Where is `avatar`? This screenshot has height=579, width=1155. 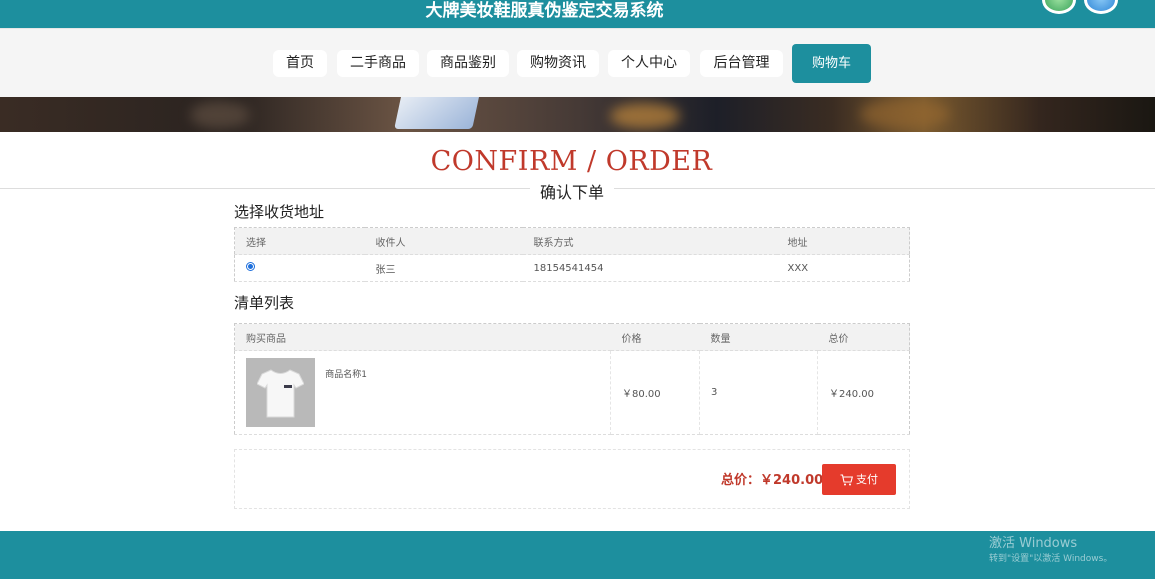 avatar is located at coordinates (1101, 7).